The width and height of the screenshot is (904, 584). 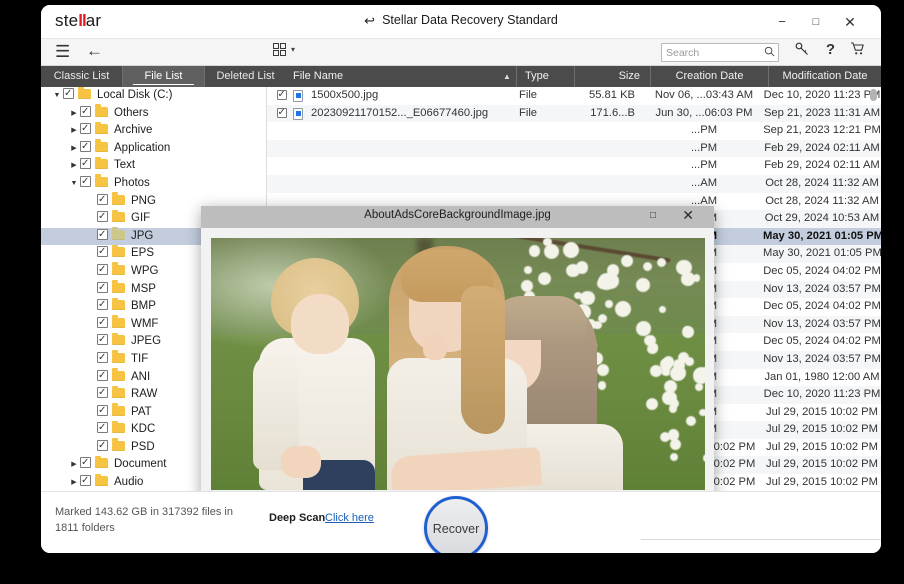 What do you see at coordinates (154, 148) in the screenshot?
I see `tree-item-application: ▶ Application` at bounding box center [154, 148].